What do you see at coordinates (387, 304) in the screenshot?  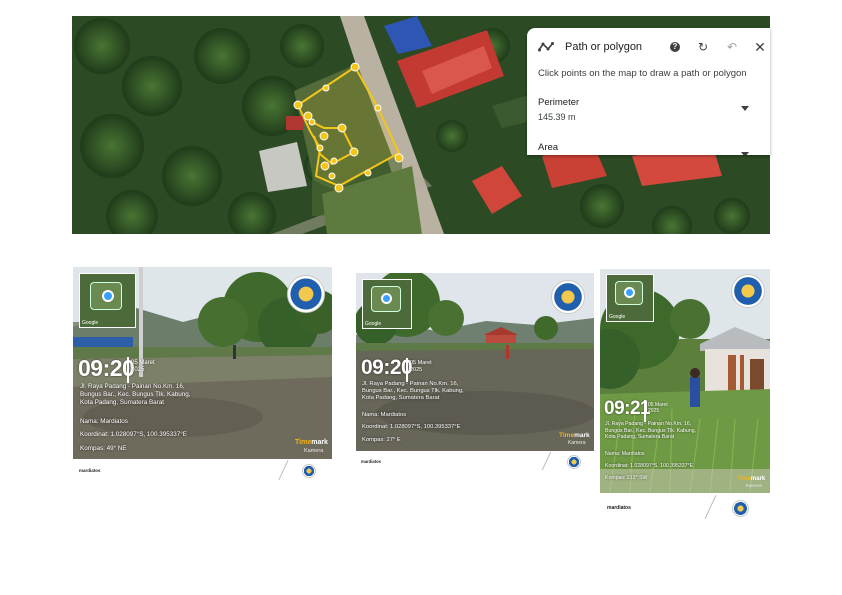 I see `mini-map-2: Google` at bounding box center [387, 304].